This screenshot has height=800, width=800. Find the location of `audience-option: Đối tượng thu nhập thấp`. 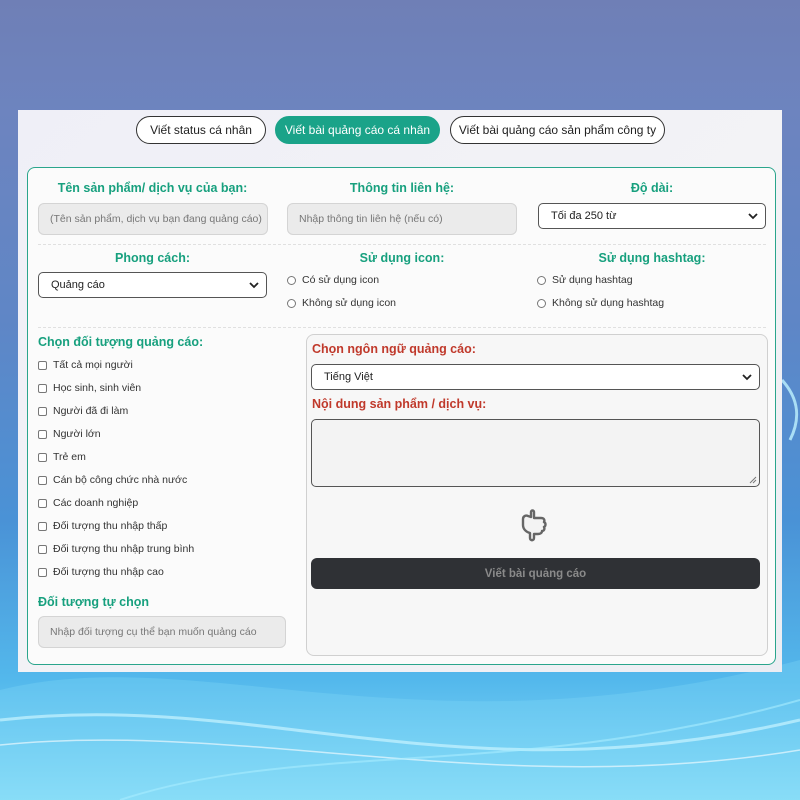

audience-option: Đối tượng thu nhập thấp is located at coordinates (102, 526).